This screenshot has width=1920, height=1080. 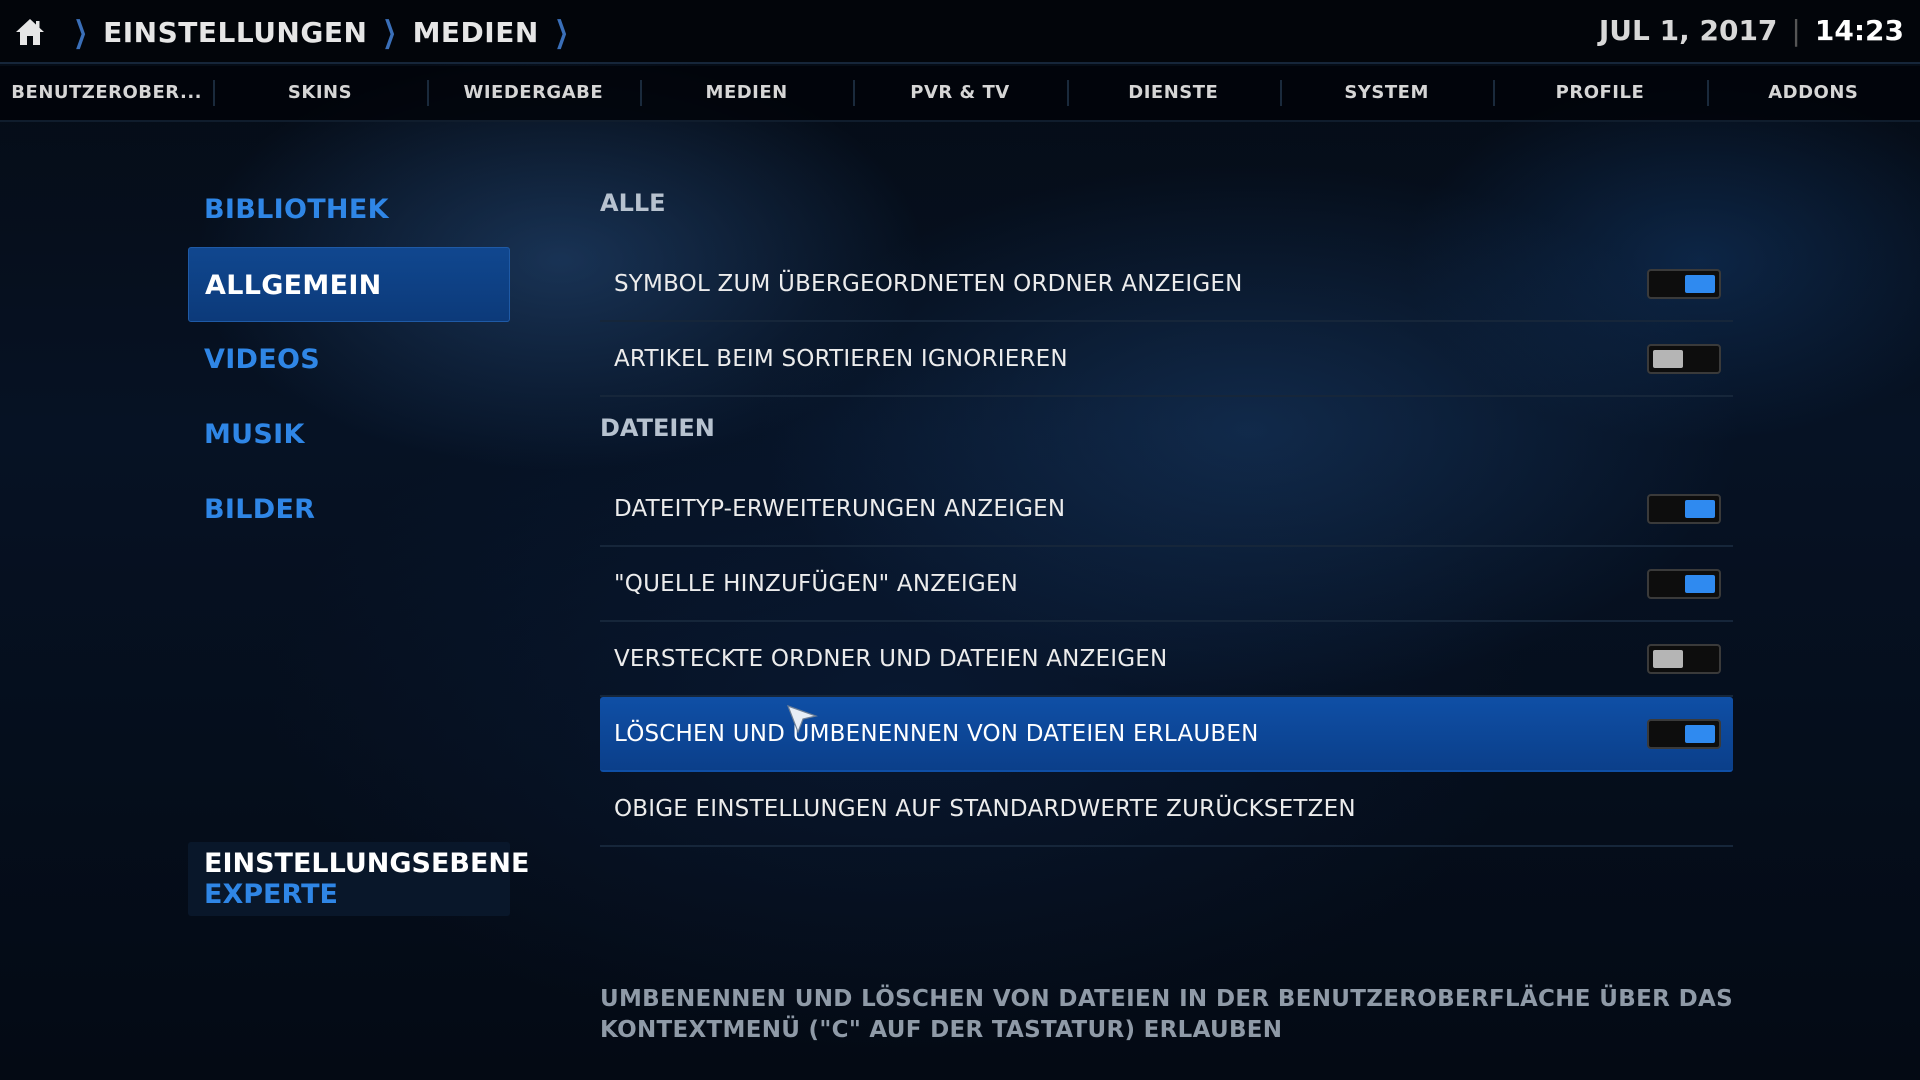 What do you see at coordinates (271, 894) in the screenshot?
I see `settings-level-value: EXPERTE` at bounding box center [271, 894].